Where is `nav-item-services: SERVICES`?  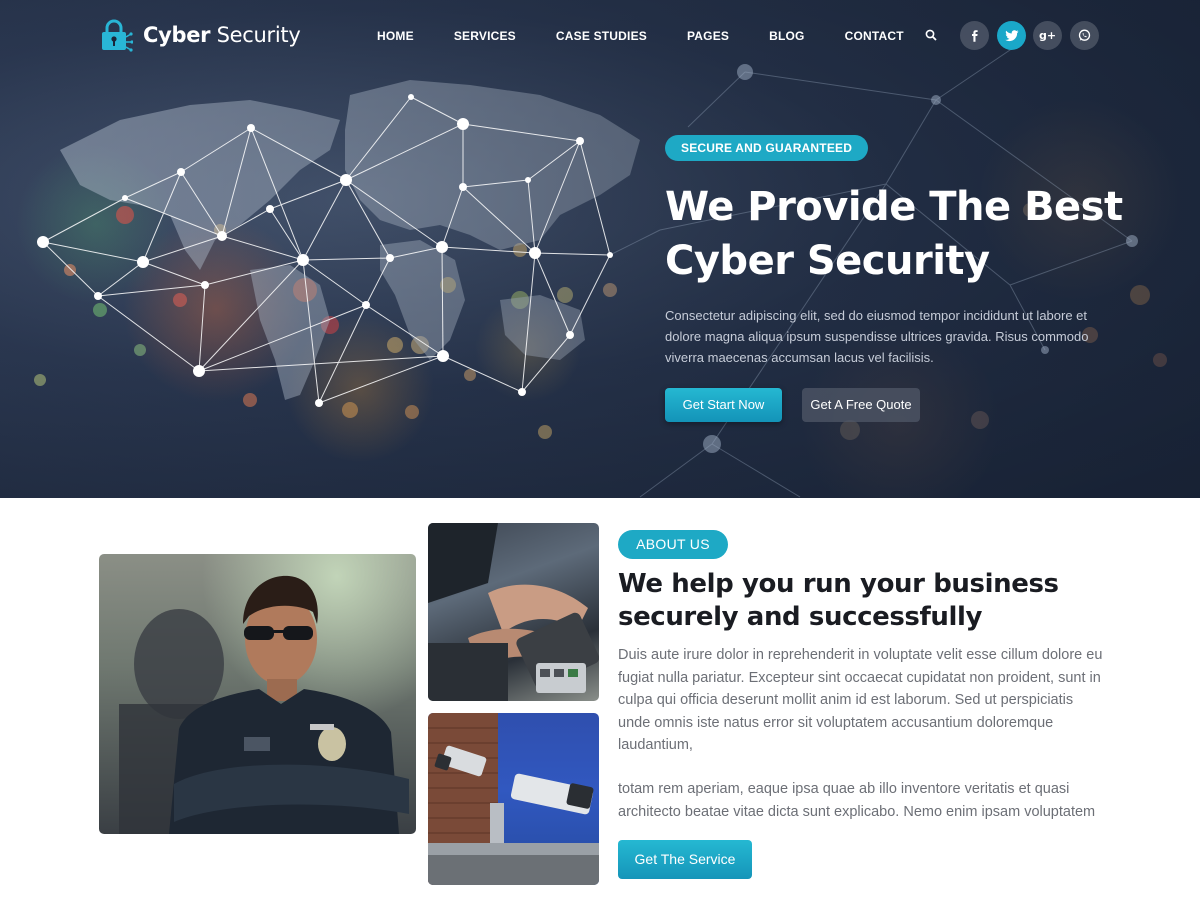
nav-item-services: SERVICES is located at coordinates (485, 36).